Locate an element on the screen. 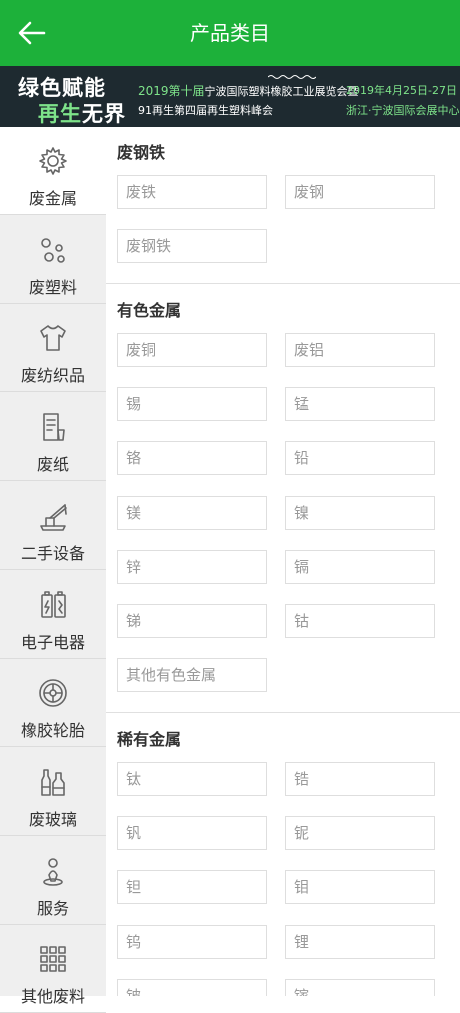 The height and width of the screenshot is (1013, 460). banner-venue: 浙江·宁波国际会展中心 is located at coordinates (403, 110).